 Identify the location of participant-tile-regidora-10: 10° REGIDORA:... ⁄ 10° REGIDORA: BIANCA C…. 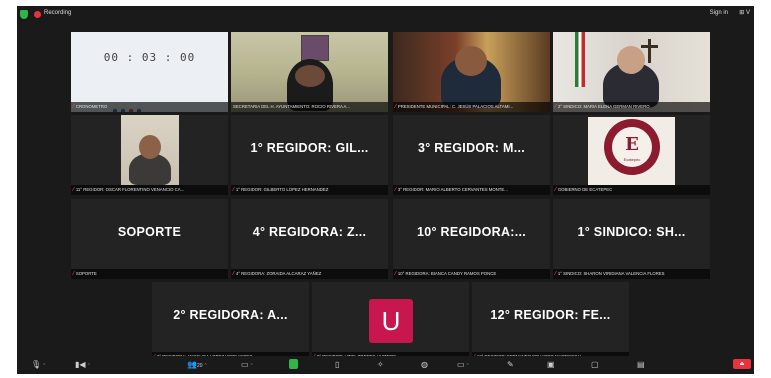
(471, 239).